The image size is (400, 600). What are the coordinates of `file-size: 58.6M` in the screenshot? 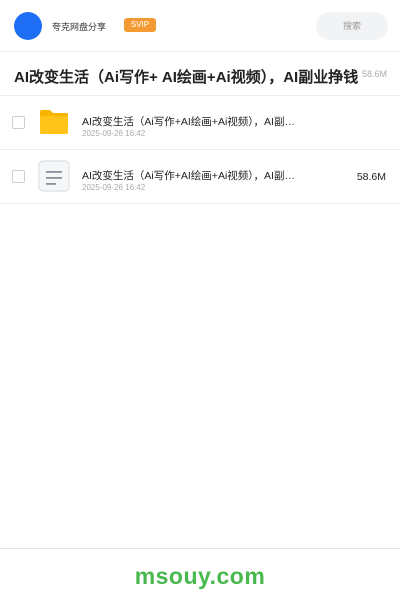 It's located at (371, 177).